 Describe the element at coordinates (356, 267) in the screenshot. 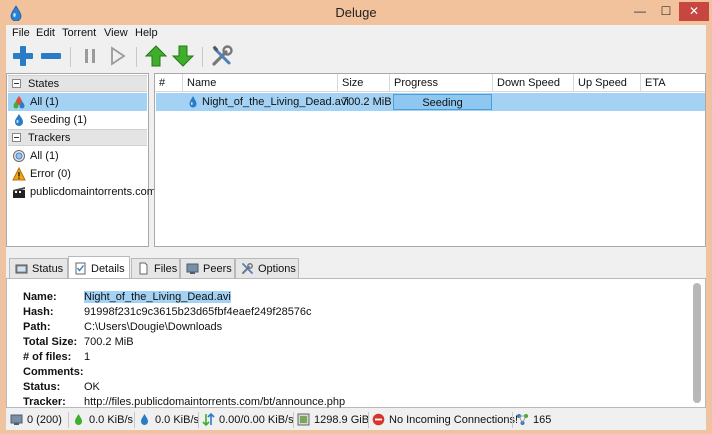

I see `details-tabs: Status Details Files Peers Options` at that location.